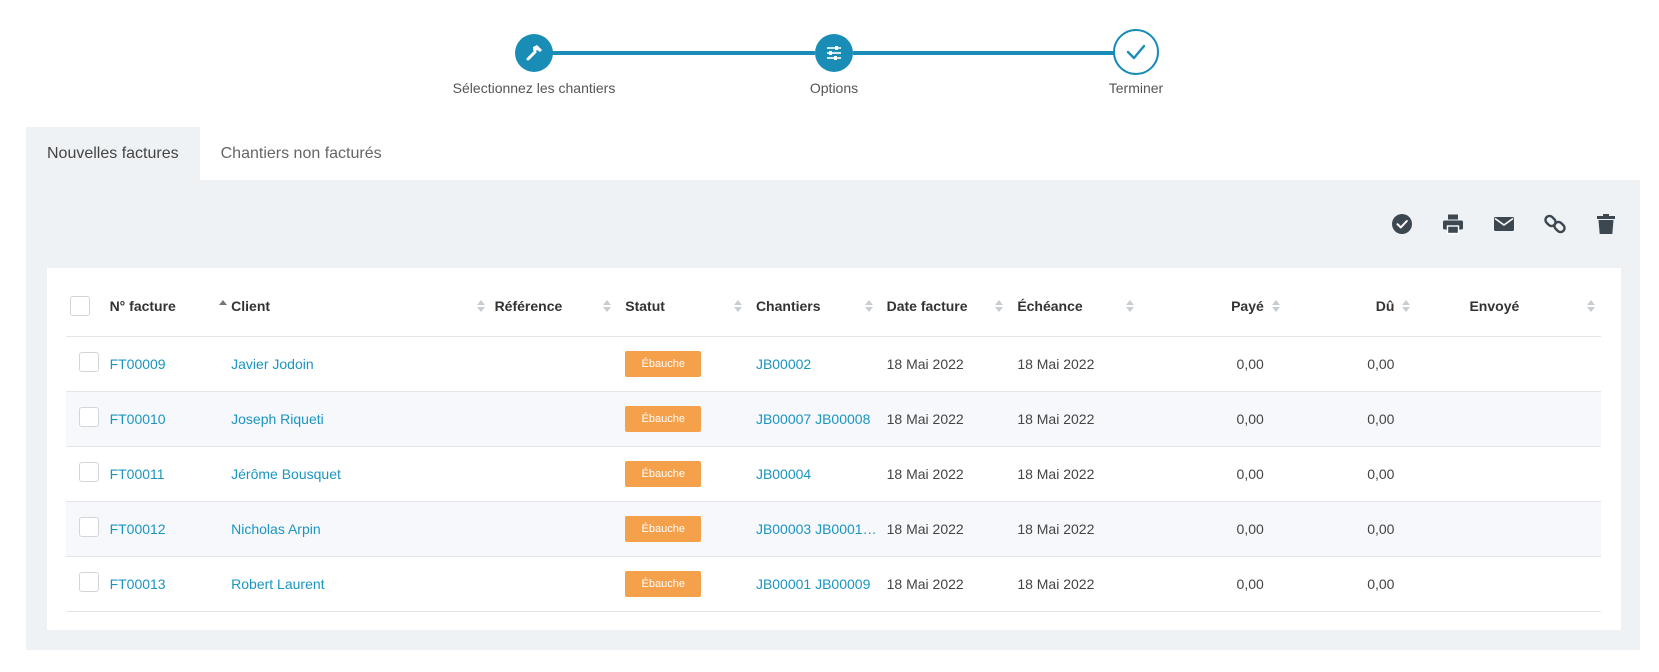  I want to click on header-label: Client, so click(251, 306).